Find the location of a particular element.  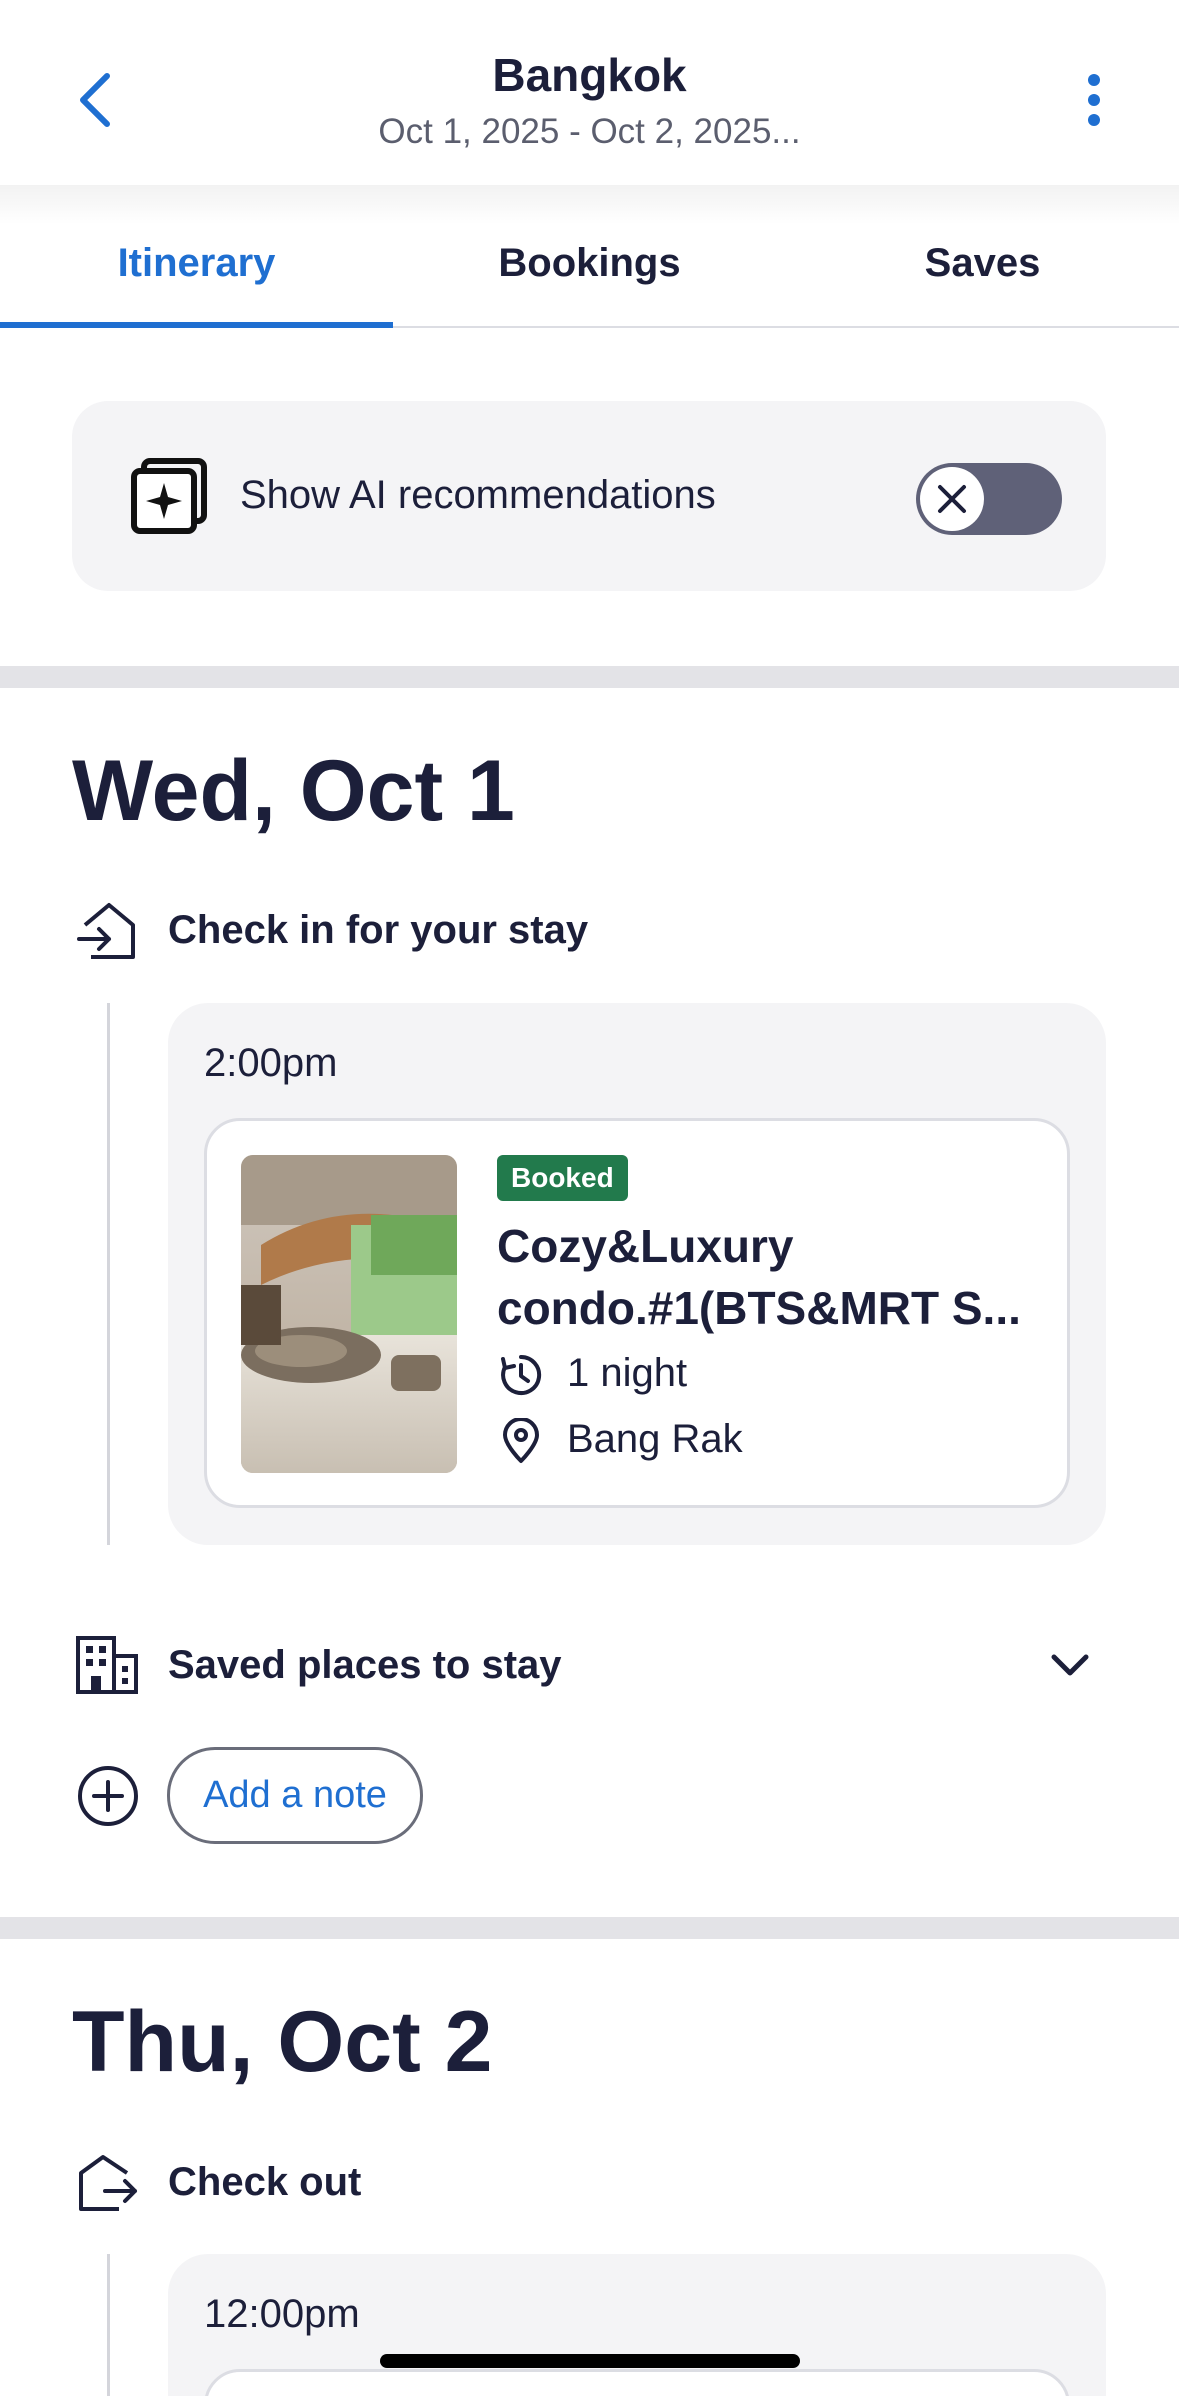

check-in-icon-wrap is located at coordinates (107, 931).